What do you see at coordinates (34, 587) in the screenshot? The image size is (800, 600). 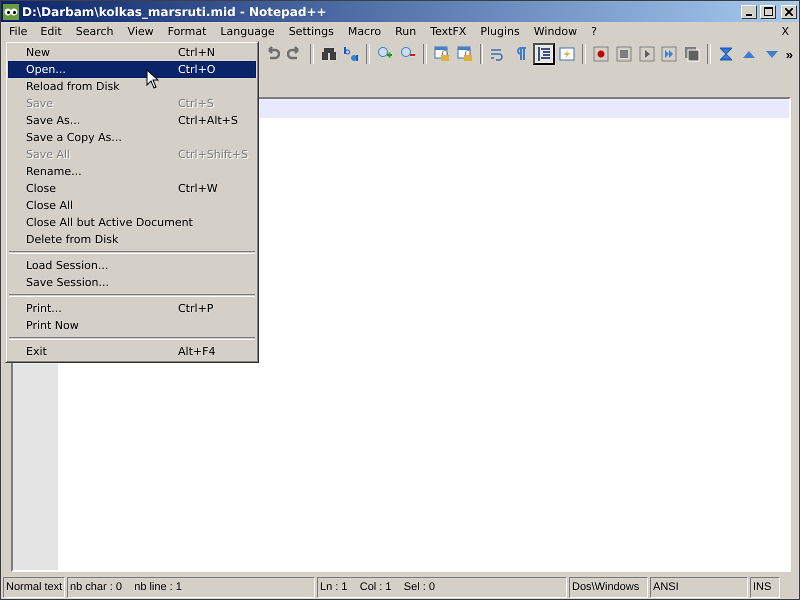 I see `status-field: Normal text` at bounding box center [34, 587].